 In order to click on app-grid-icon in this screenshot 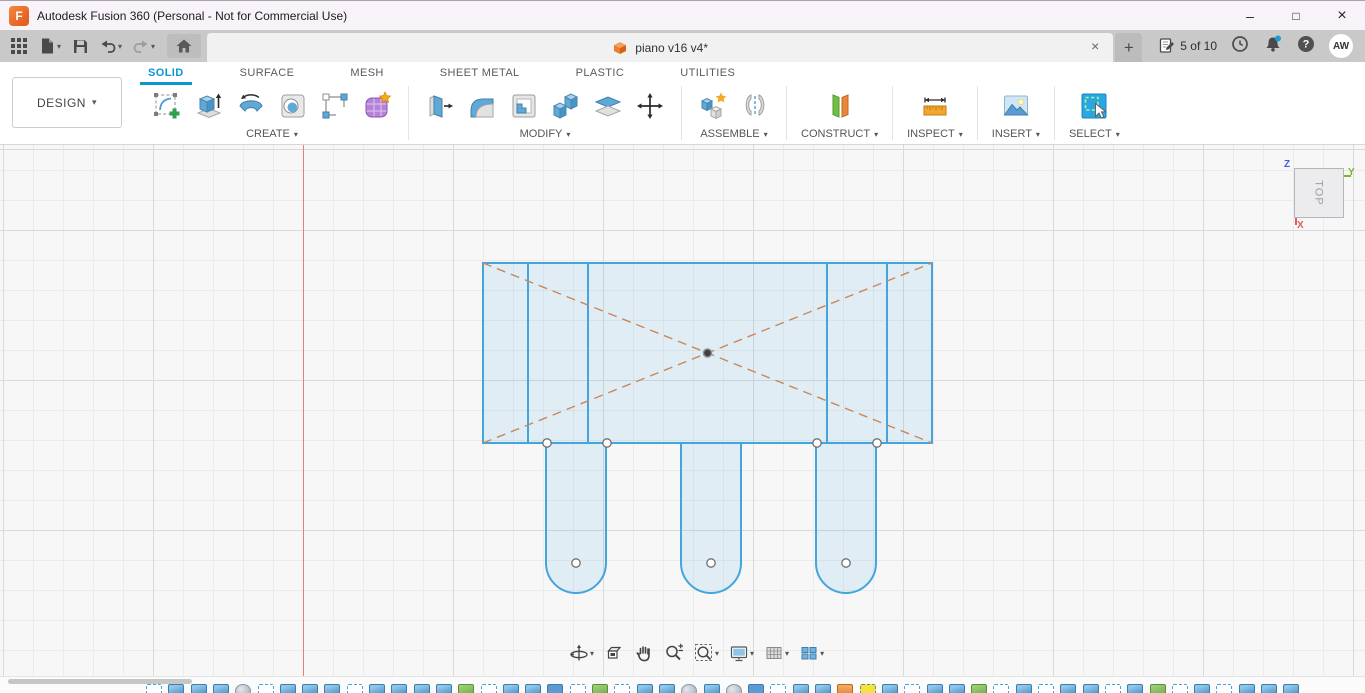, I will do `click(19, 46)`.